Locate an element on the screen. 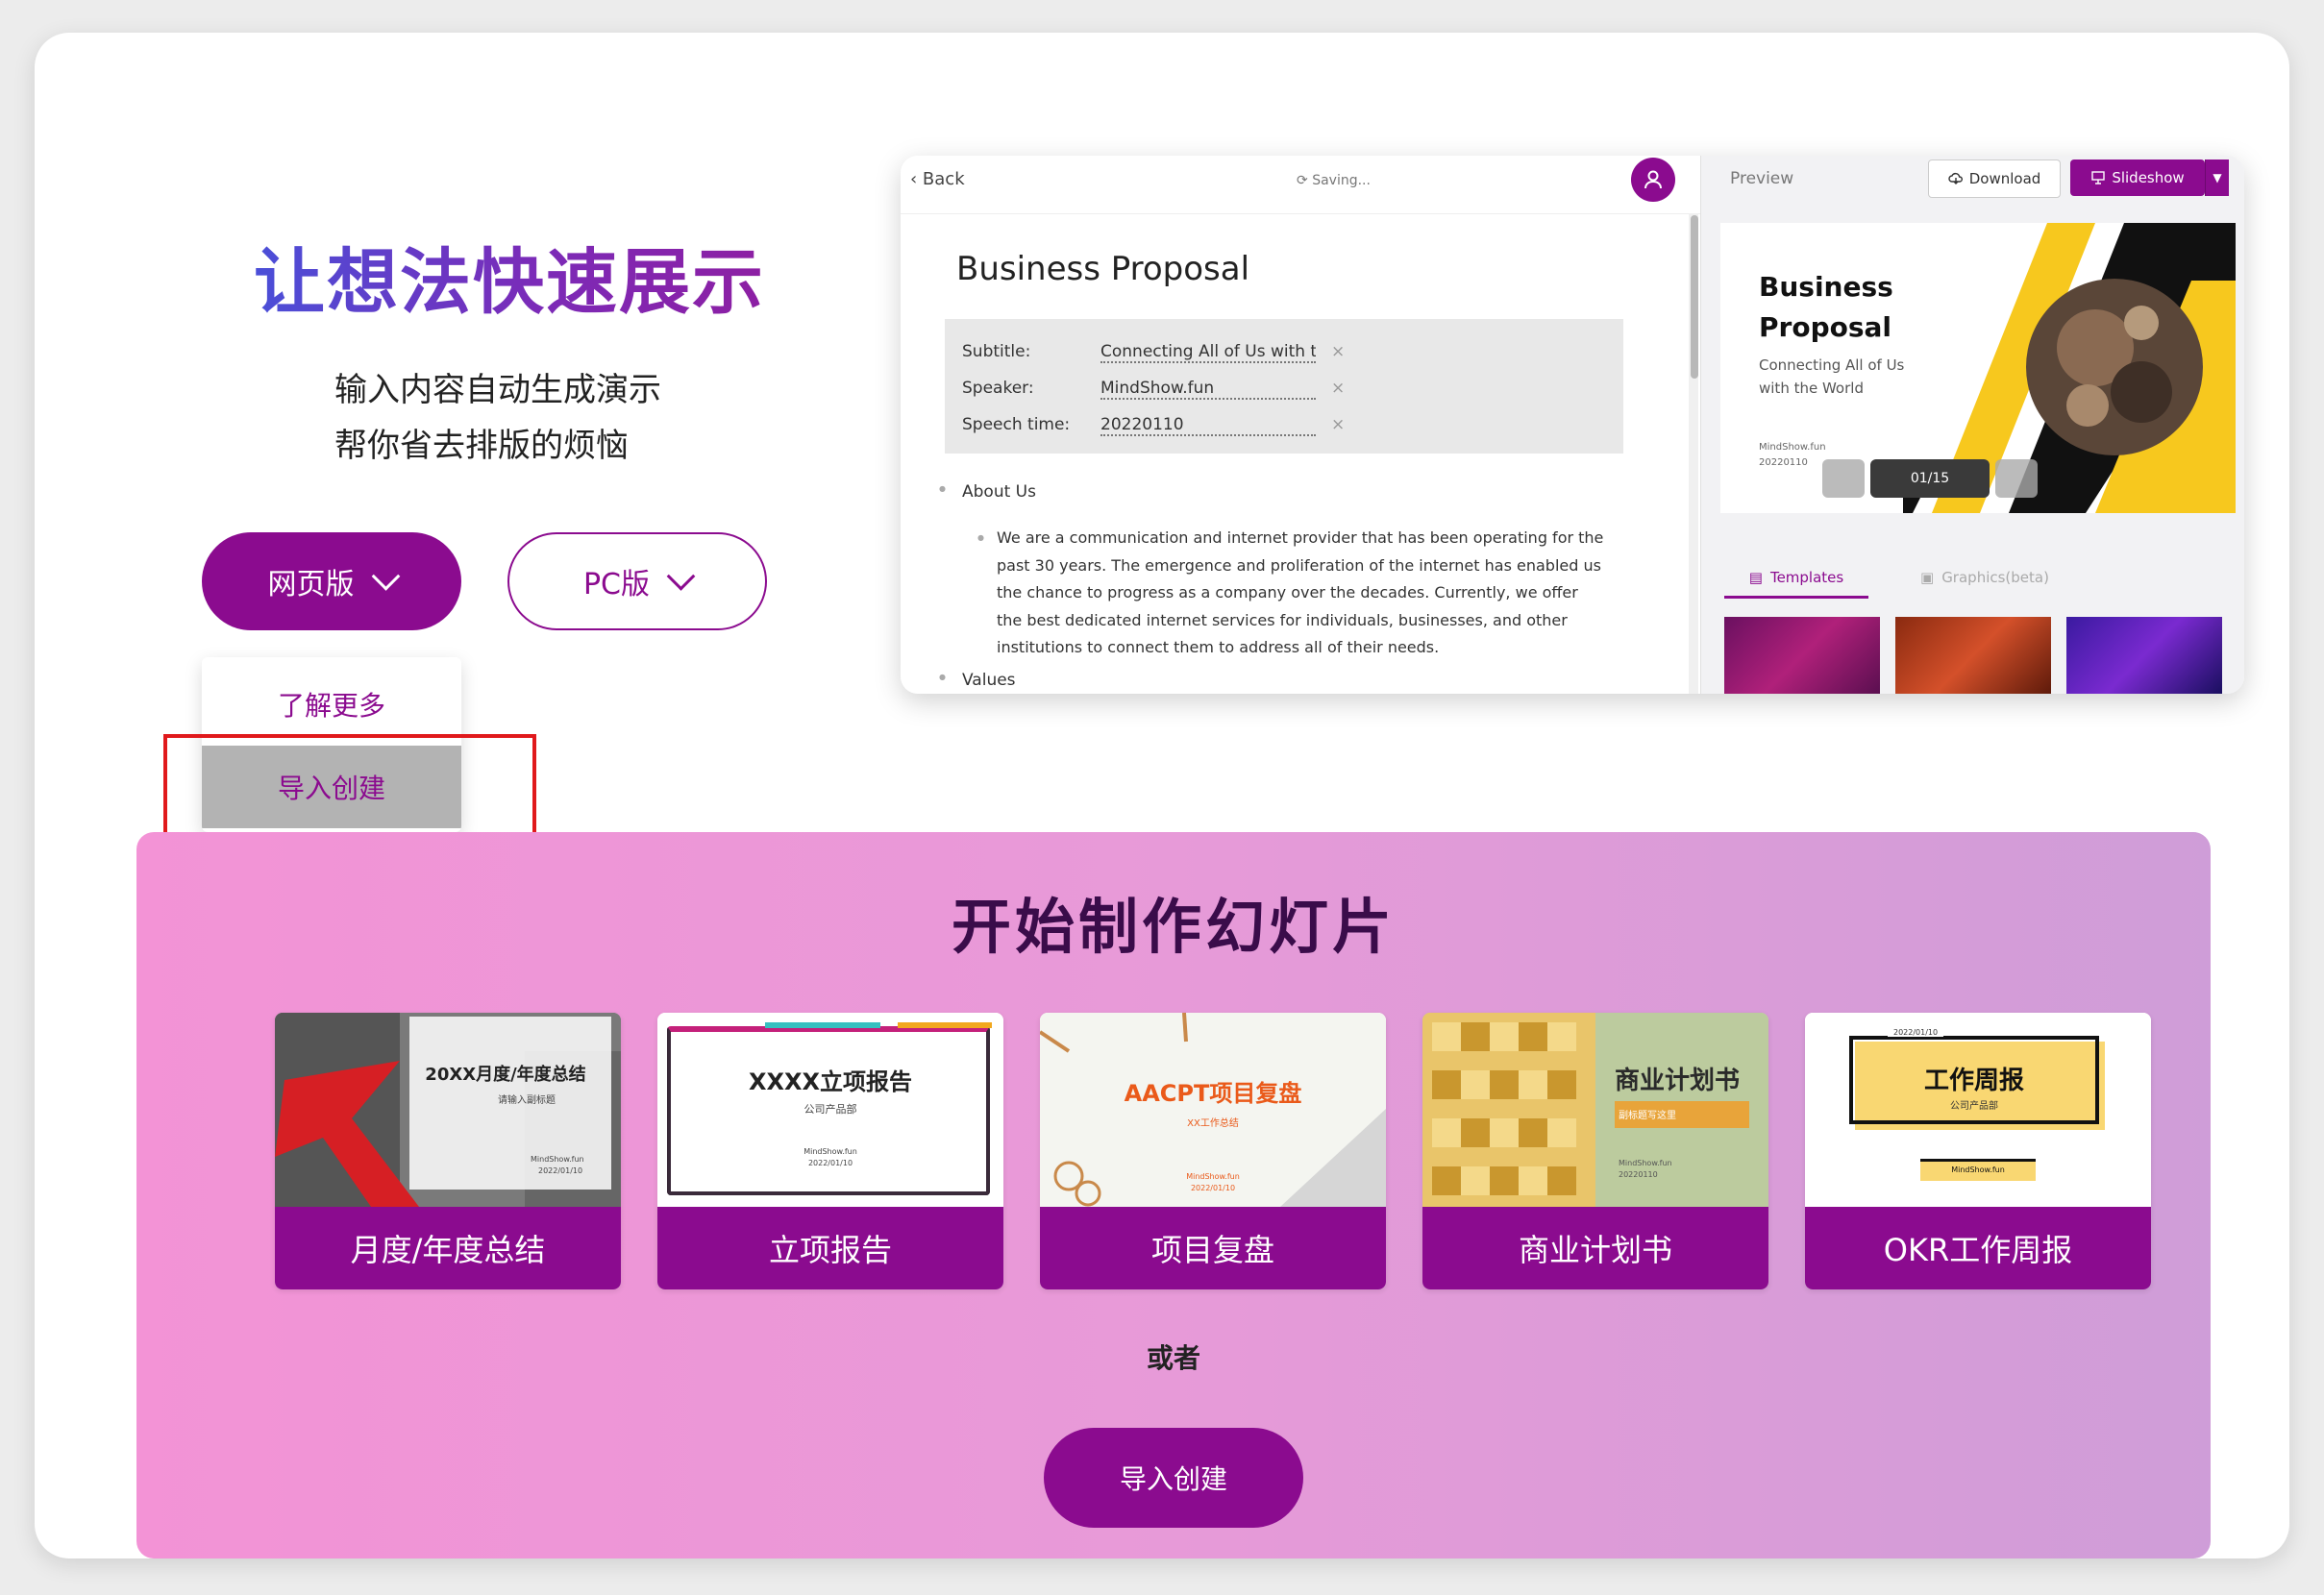 This screenshot has width=2324, height=1595. slide-subtitle: Connecting All of Us with the World is located at coordinates (1831, 377).